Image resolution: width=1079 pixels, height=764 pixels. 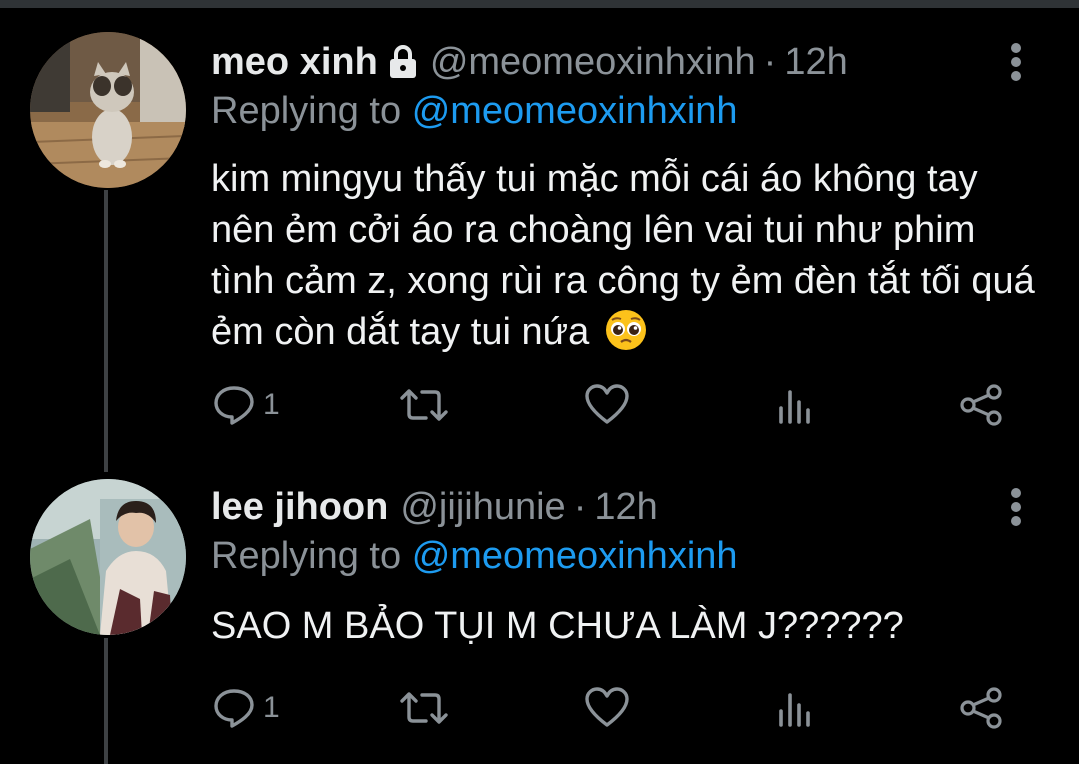 I want to click on young-man-seaside-avatar, so click(x=108, y=557).